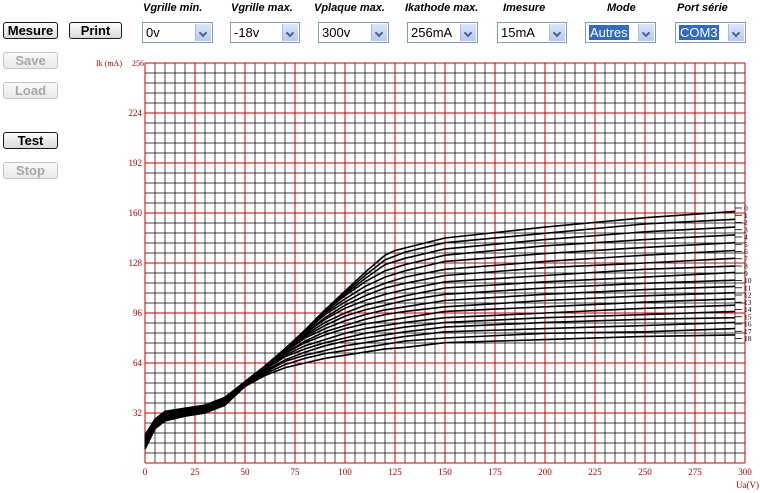  Describe the element at coordinates (345, 472) in the screenshot. I see `x-tick-label: 100` at that location.